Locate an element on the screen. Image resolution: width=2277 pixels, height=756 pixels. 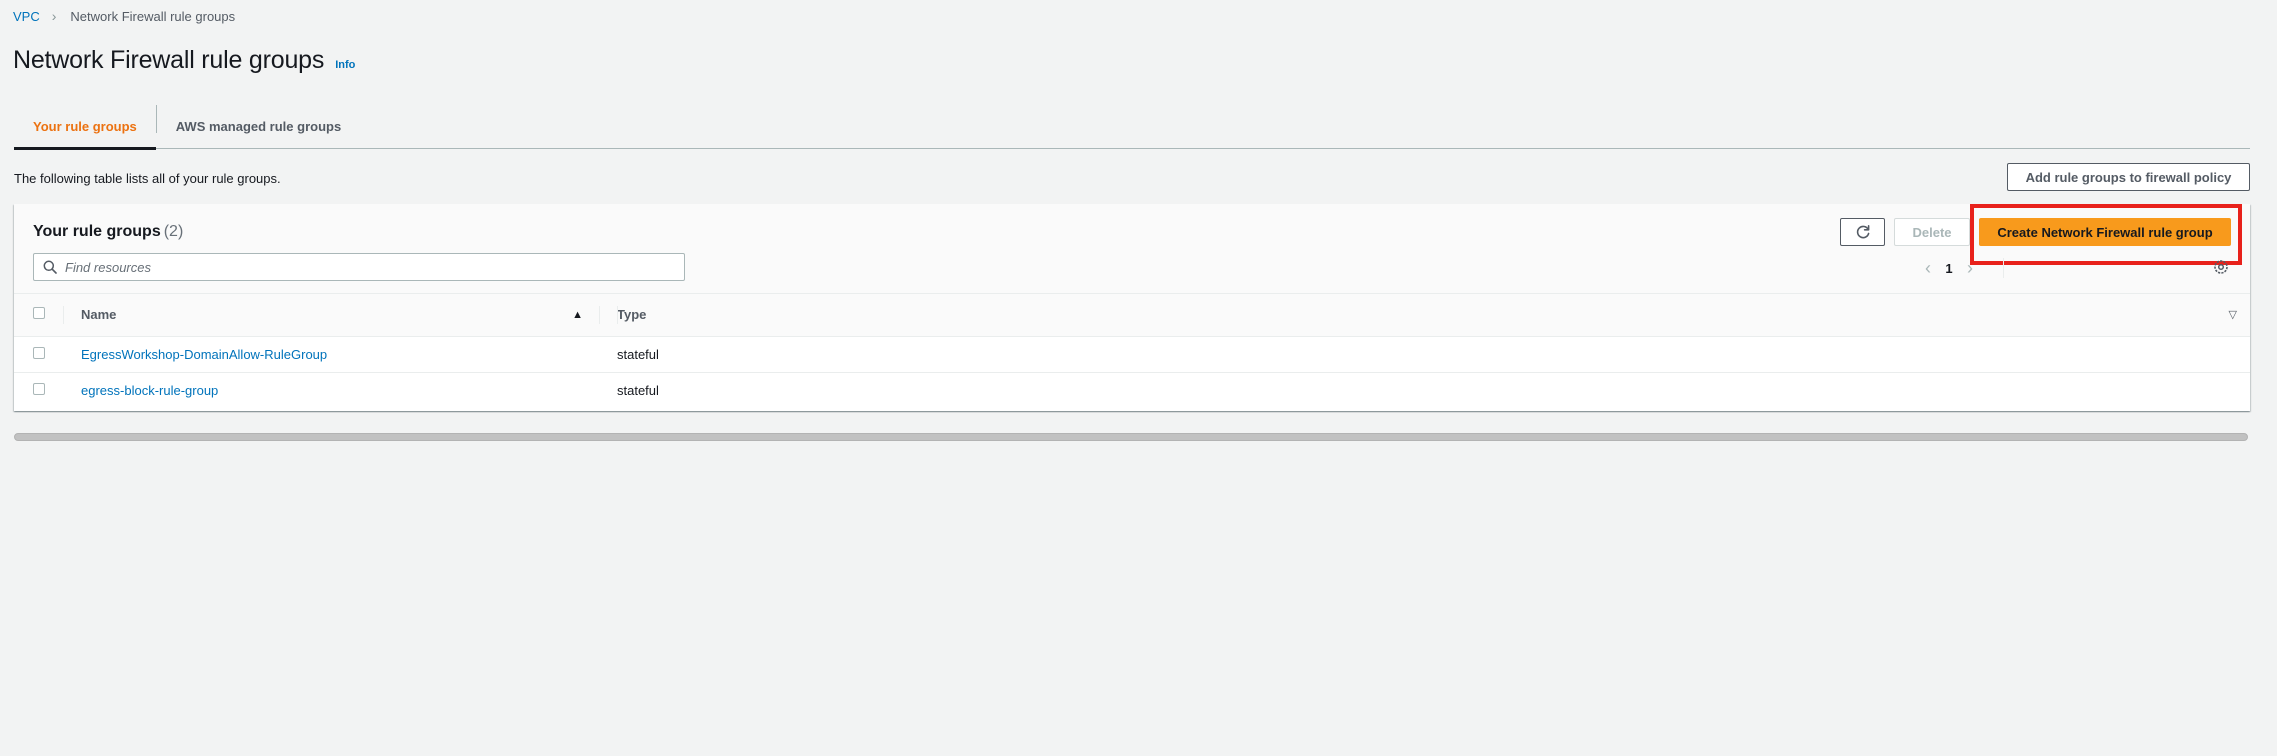
search-field is located at coordinates (359, 267).